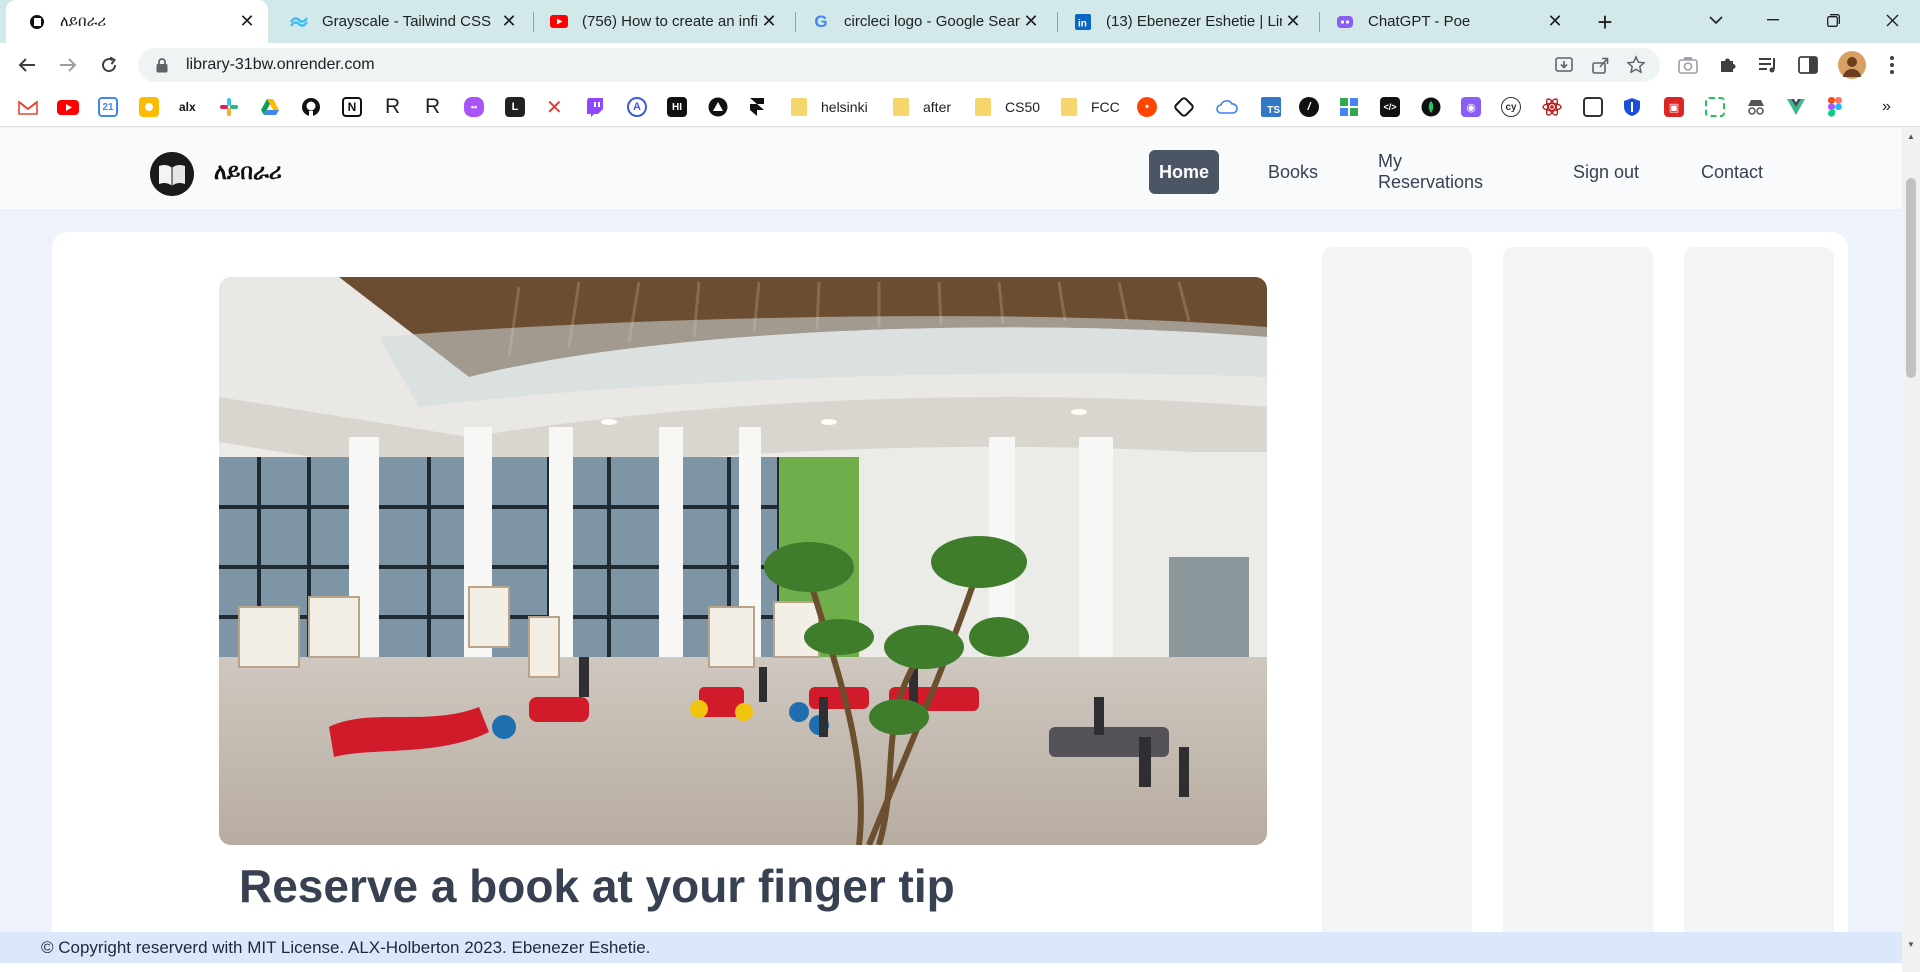 The width and height of the screenshot is (1920, 972). I want to click on close-window-icon, so click(1892, 20).